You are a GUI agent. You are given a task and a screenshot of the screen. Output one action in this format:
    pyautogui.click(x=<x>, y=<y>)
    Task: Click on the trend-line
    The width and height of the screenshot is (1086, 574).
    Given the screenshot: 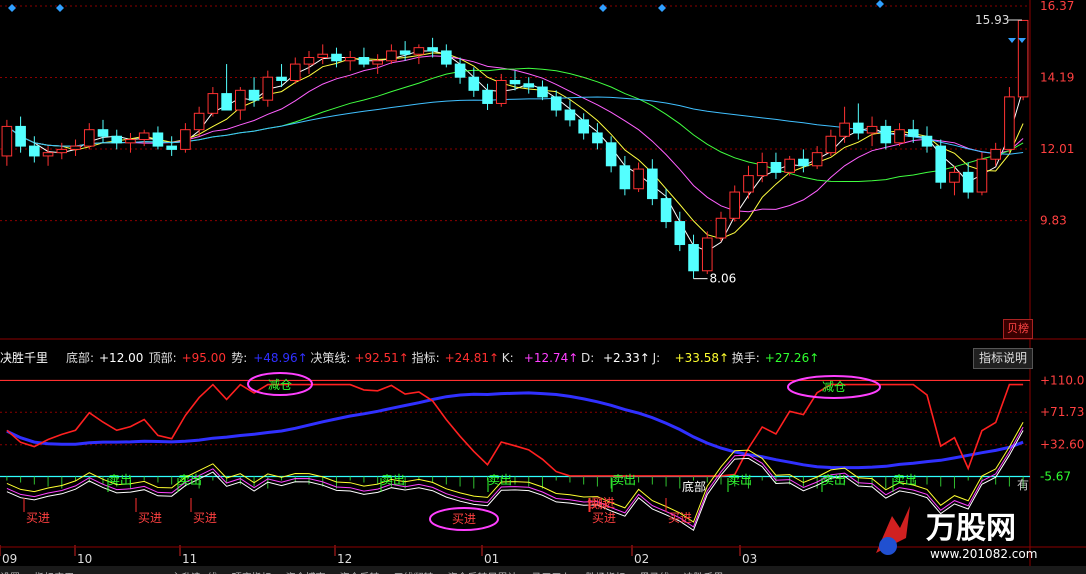 What is the action you would take?
    pyautogui.click(x=515, y=430)
    